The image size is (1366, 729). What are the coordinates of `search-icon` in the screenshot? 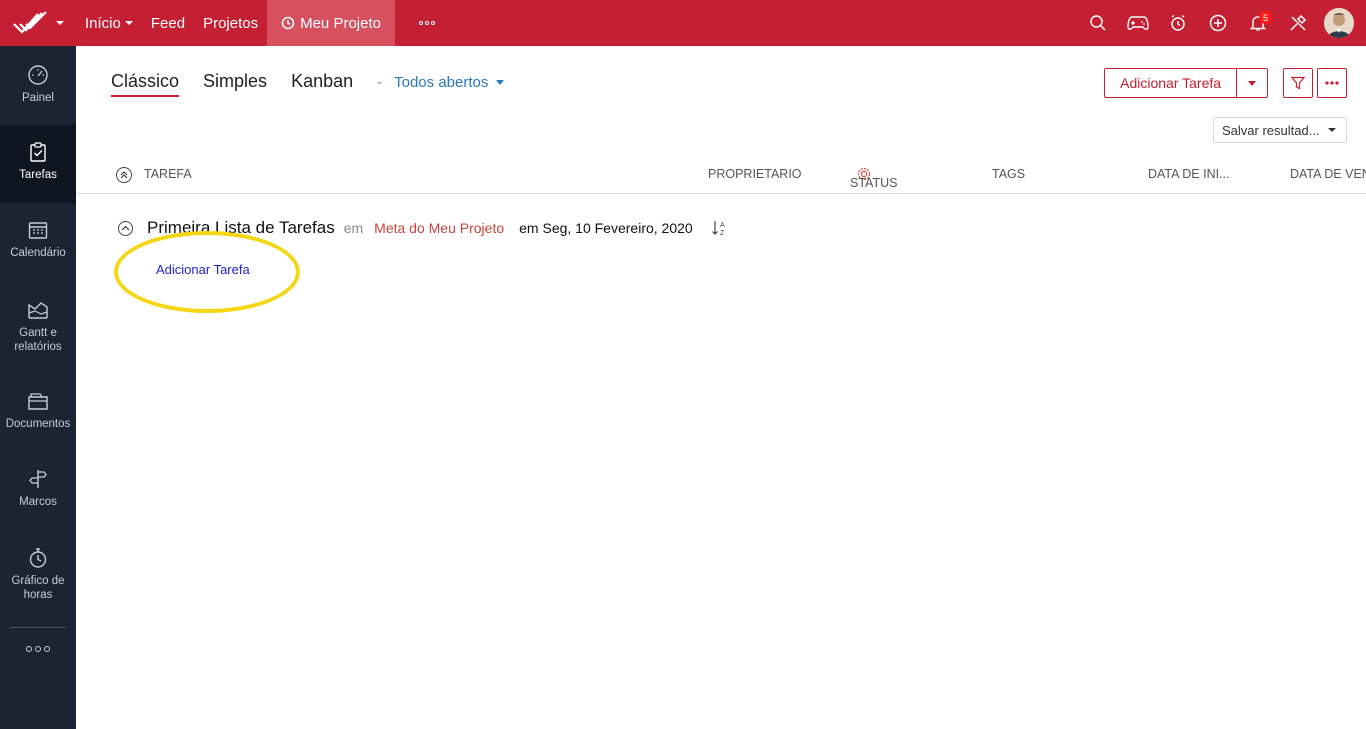 It's located at (1098, 23).